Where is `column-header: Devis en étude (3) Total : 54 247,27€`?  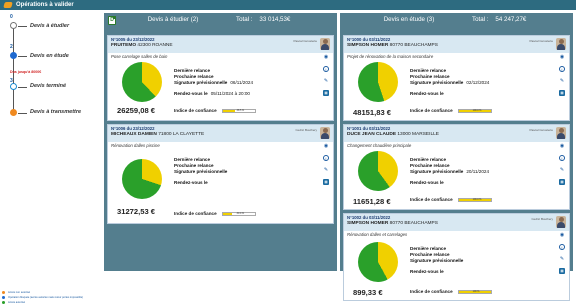 column-header: Devis en étude (3) Total : 54 247,27€ is located at coordinates (456, 19).